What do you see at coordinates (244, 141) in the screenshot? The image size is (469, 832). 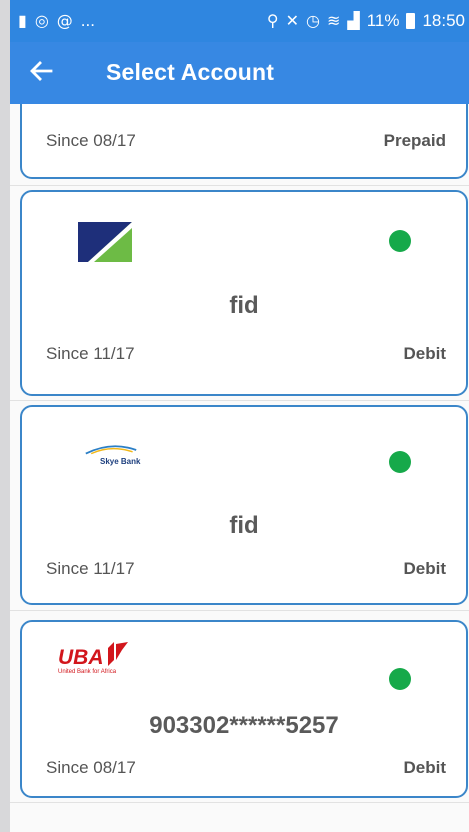 I see `account-card: Since 08/17 Prepaid` at bounding box center [244, 141].